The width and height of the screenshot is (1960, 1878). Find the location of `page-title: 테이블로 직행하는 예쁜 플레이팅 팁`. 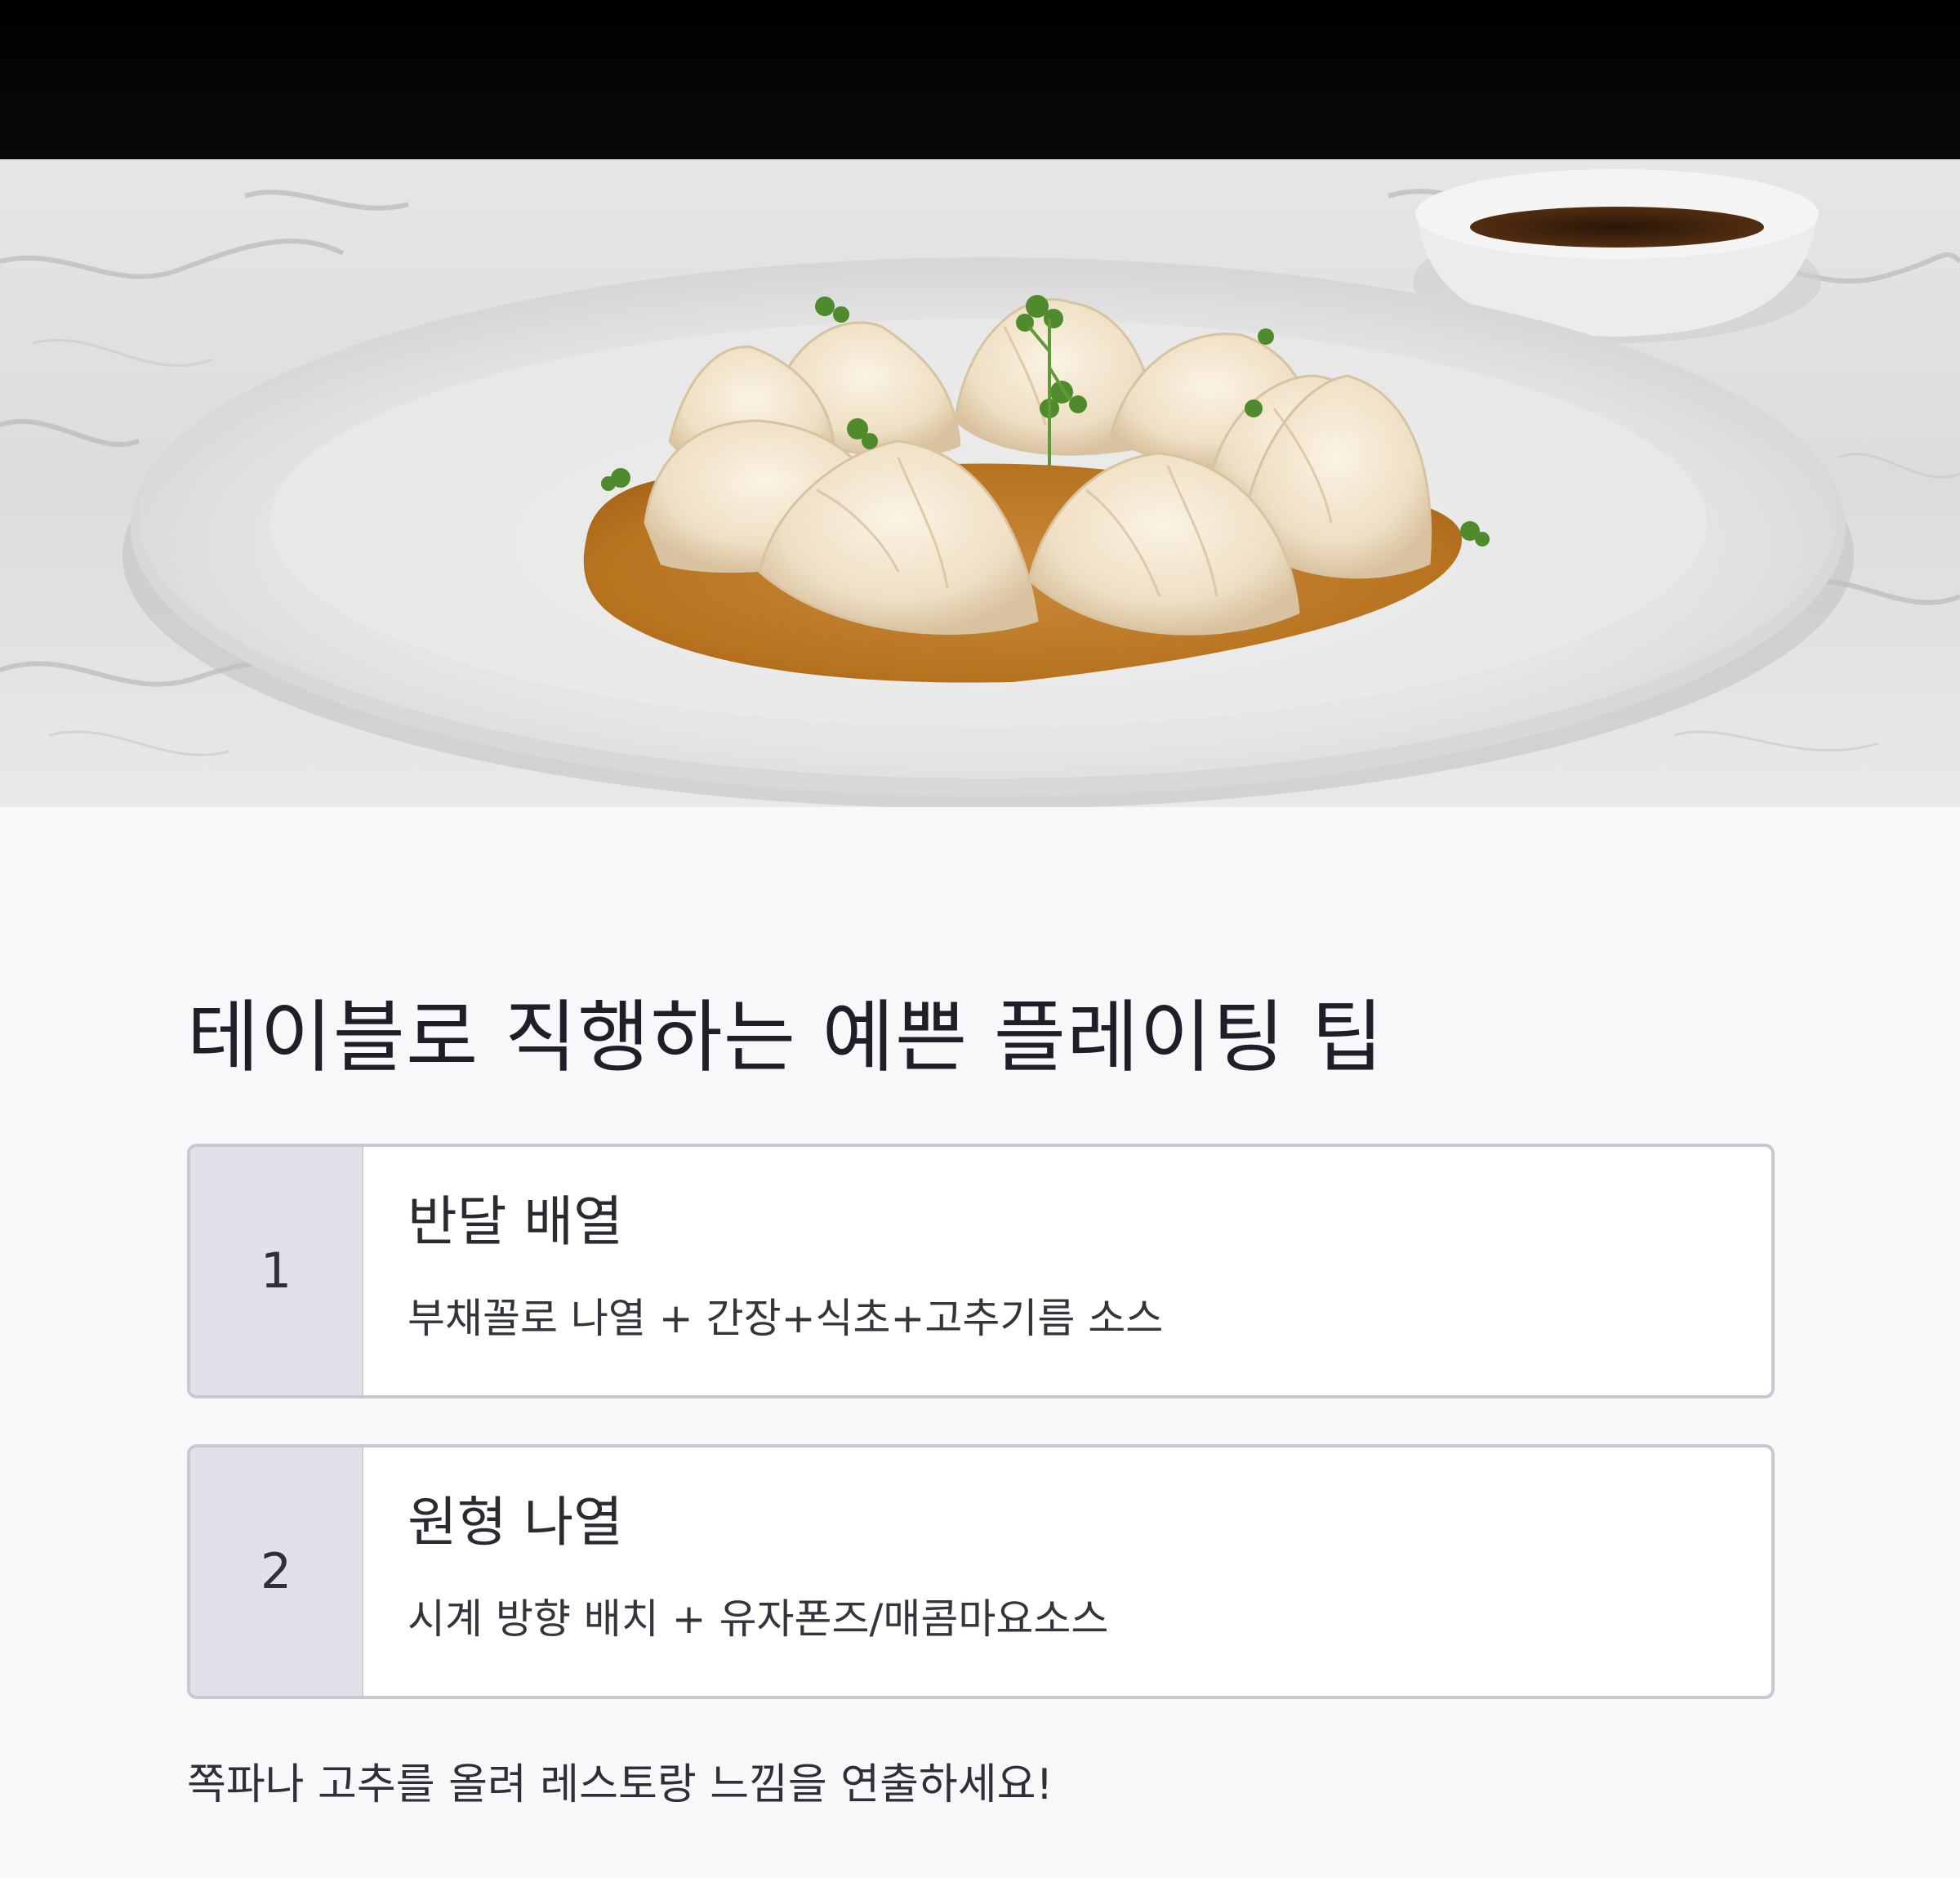

page-title: 테이블로 직행하는 예쁜 플레이팅 팁 is located at coordinates (785, 1037).